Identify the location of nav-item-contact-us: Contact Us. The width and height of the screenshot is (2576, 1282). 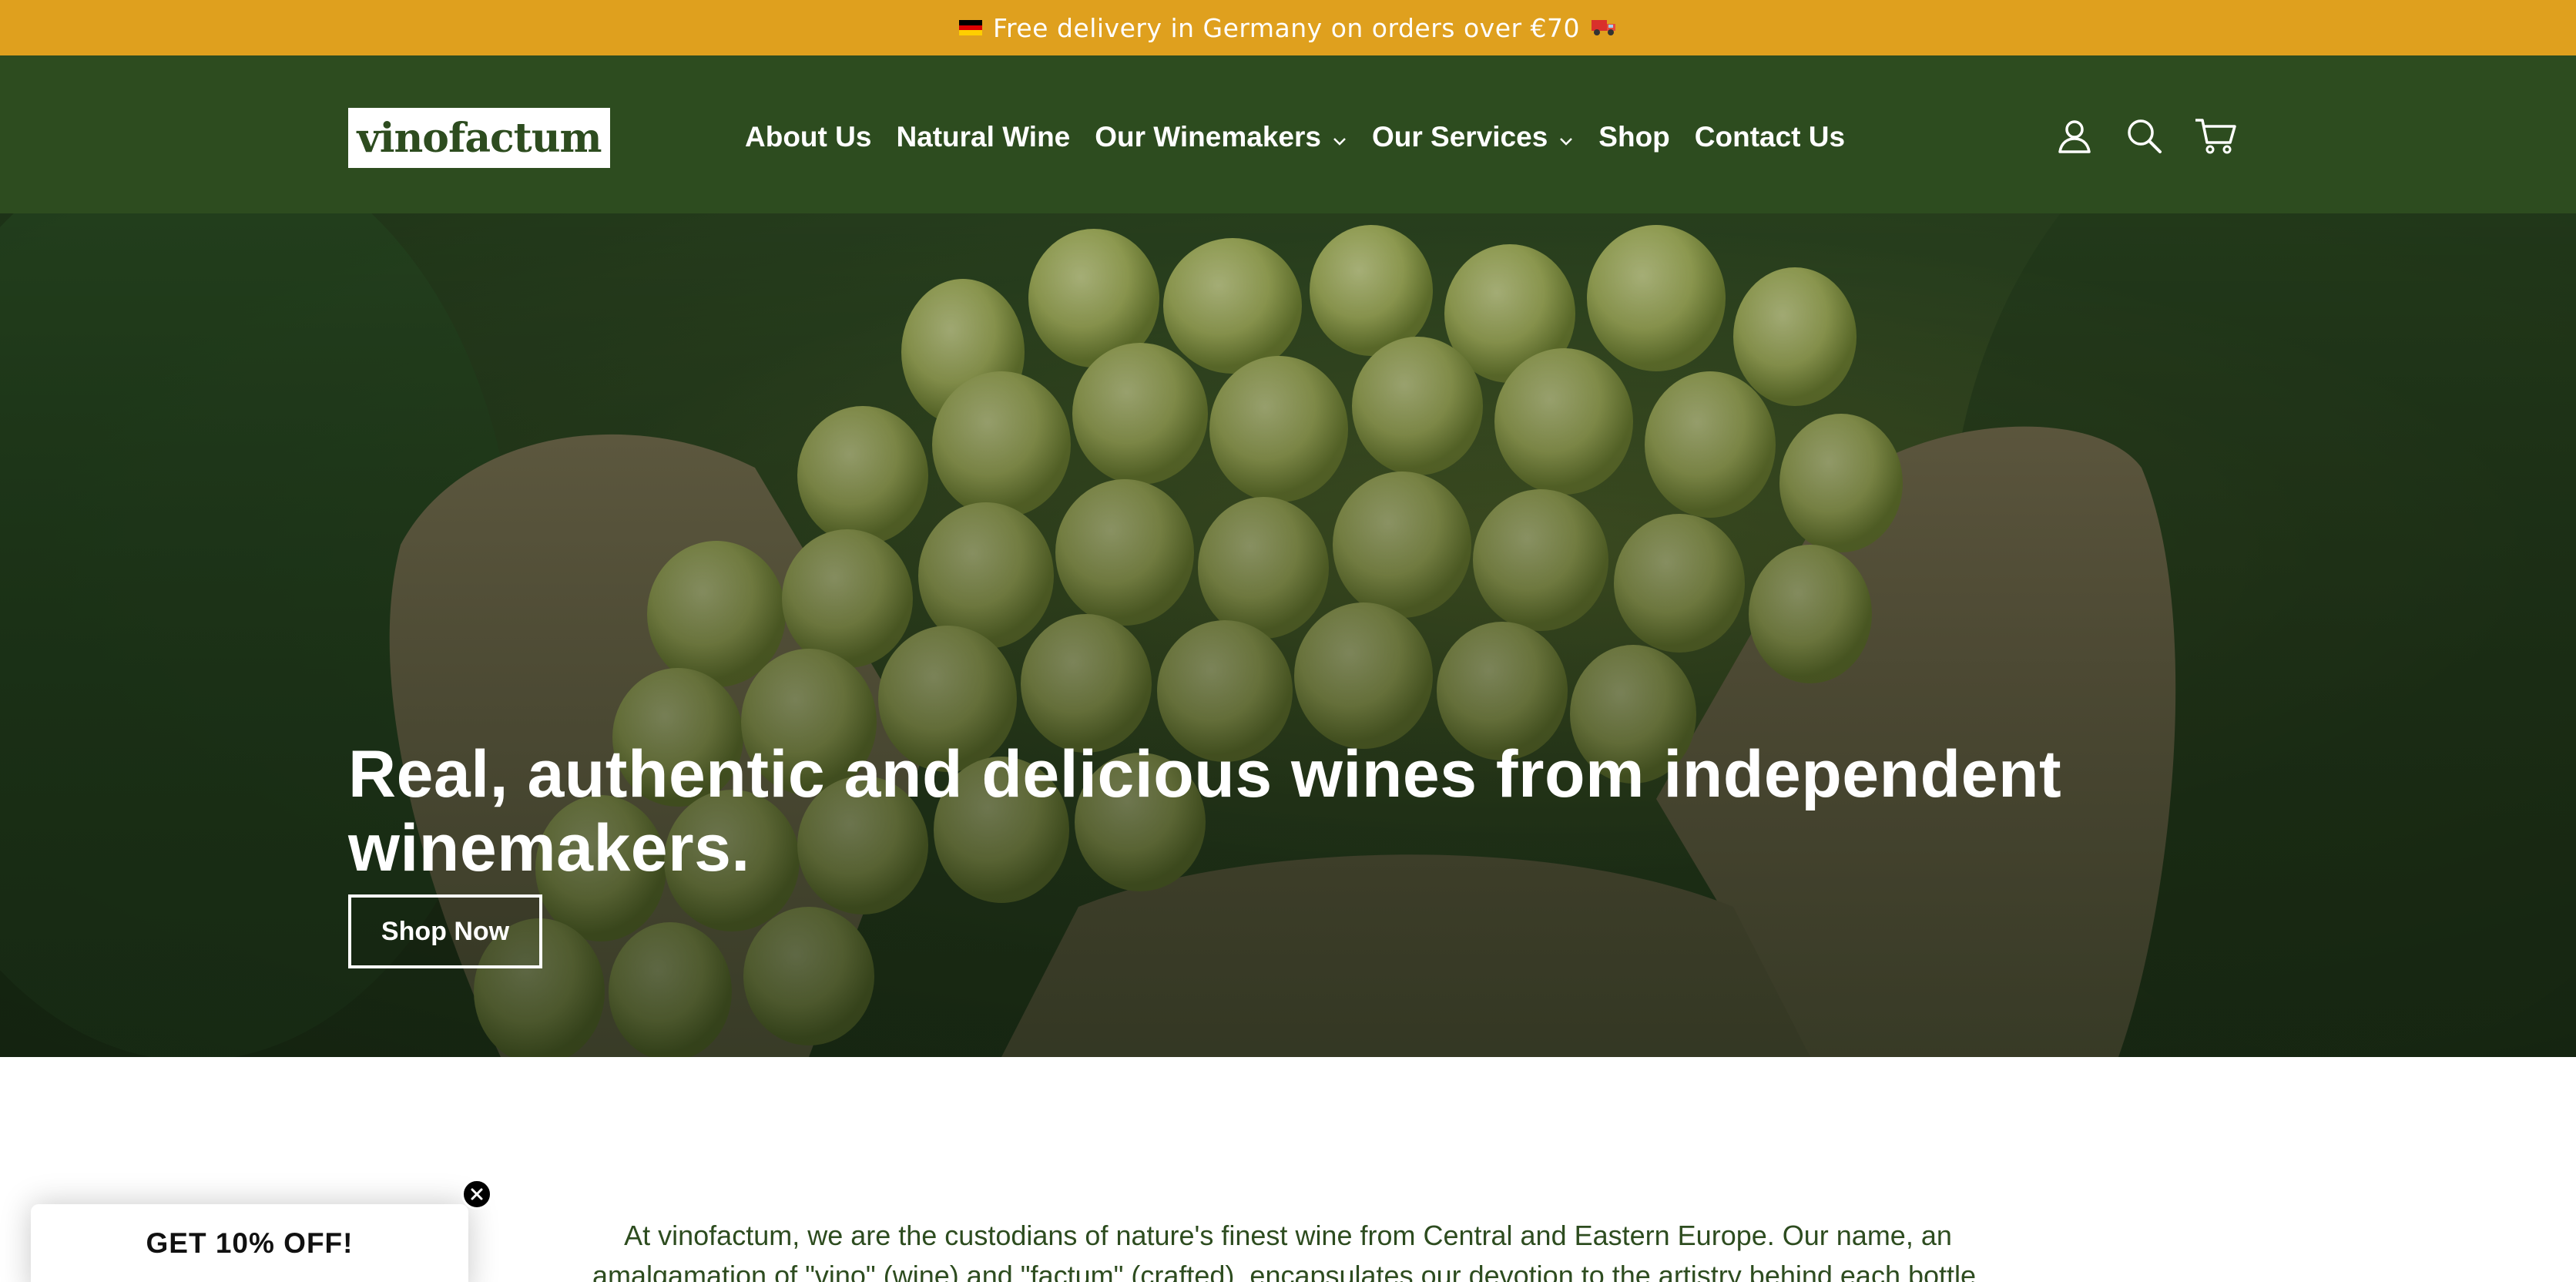
(1770, 137).